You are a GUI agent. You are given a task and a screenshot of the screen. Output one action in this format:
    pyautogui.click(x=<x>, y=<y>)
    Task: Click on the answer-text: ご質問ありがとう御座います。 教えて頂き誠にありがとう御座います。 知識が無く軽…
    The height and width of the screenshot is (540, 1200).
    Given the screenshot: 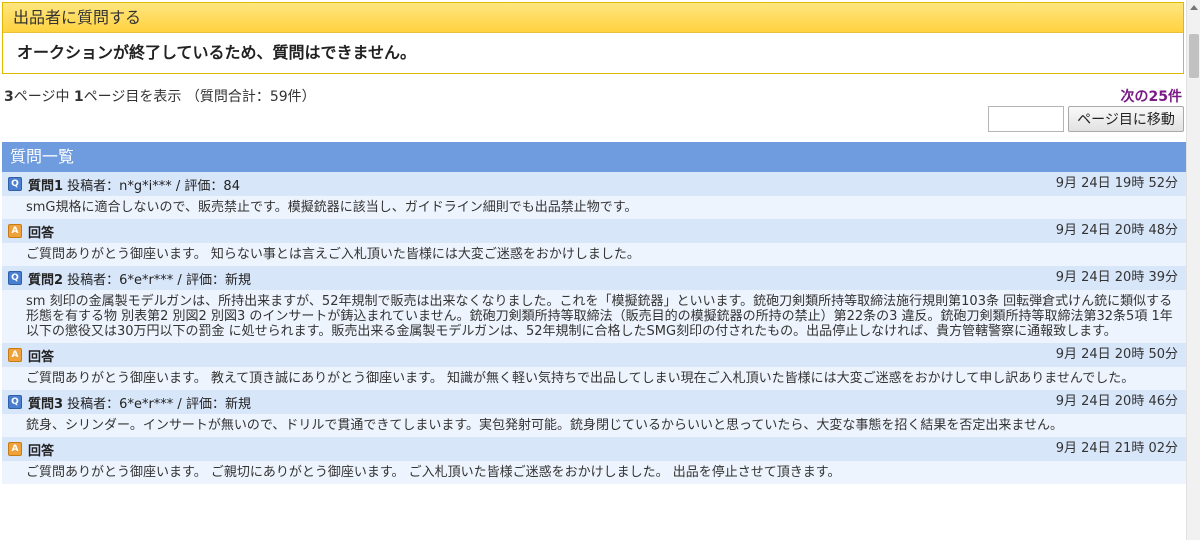 What is the action you would take?
    pyautogui.click(x=594, y=378)
    